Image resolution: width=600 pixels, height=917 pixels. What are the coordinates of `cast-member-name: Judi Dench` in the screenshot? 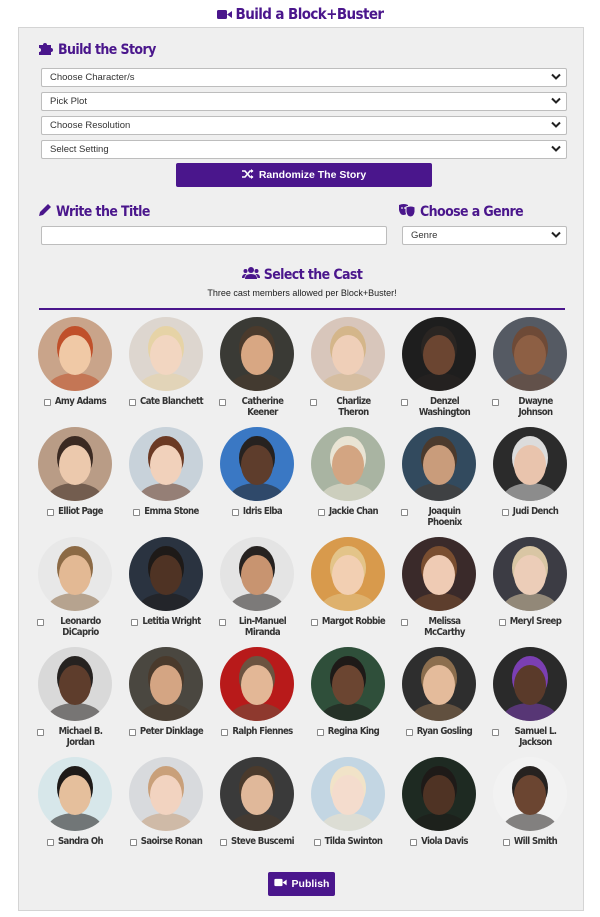 It's located at (535, 511).